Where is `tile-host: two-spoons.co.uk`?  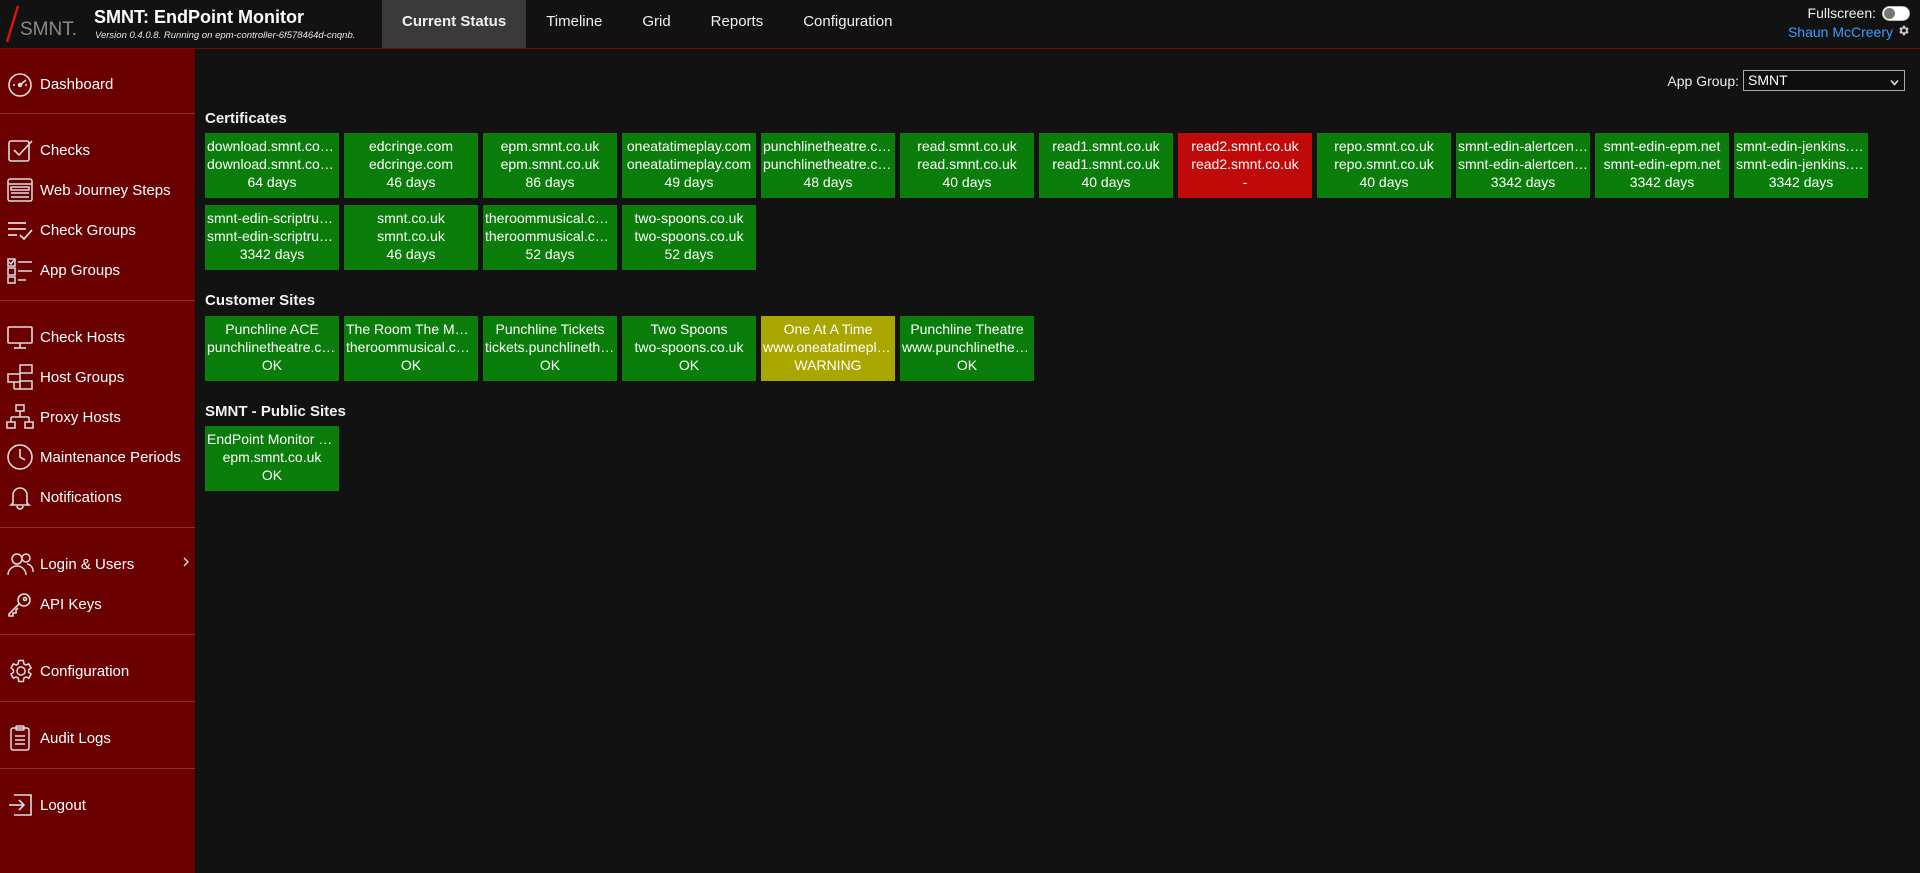 tile-host: two-spoons.co.uk is located at coordinates (689, 236).